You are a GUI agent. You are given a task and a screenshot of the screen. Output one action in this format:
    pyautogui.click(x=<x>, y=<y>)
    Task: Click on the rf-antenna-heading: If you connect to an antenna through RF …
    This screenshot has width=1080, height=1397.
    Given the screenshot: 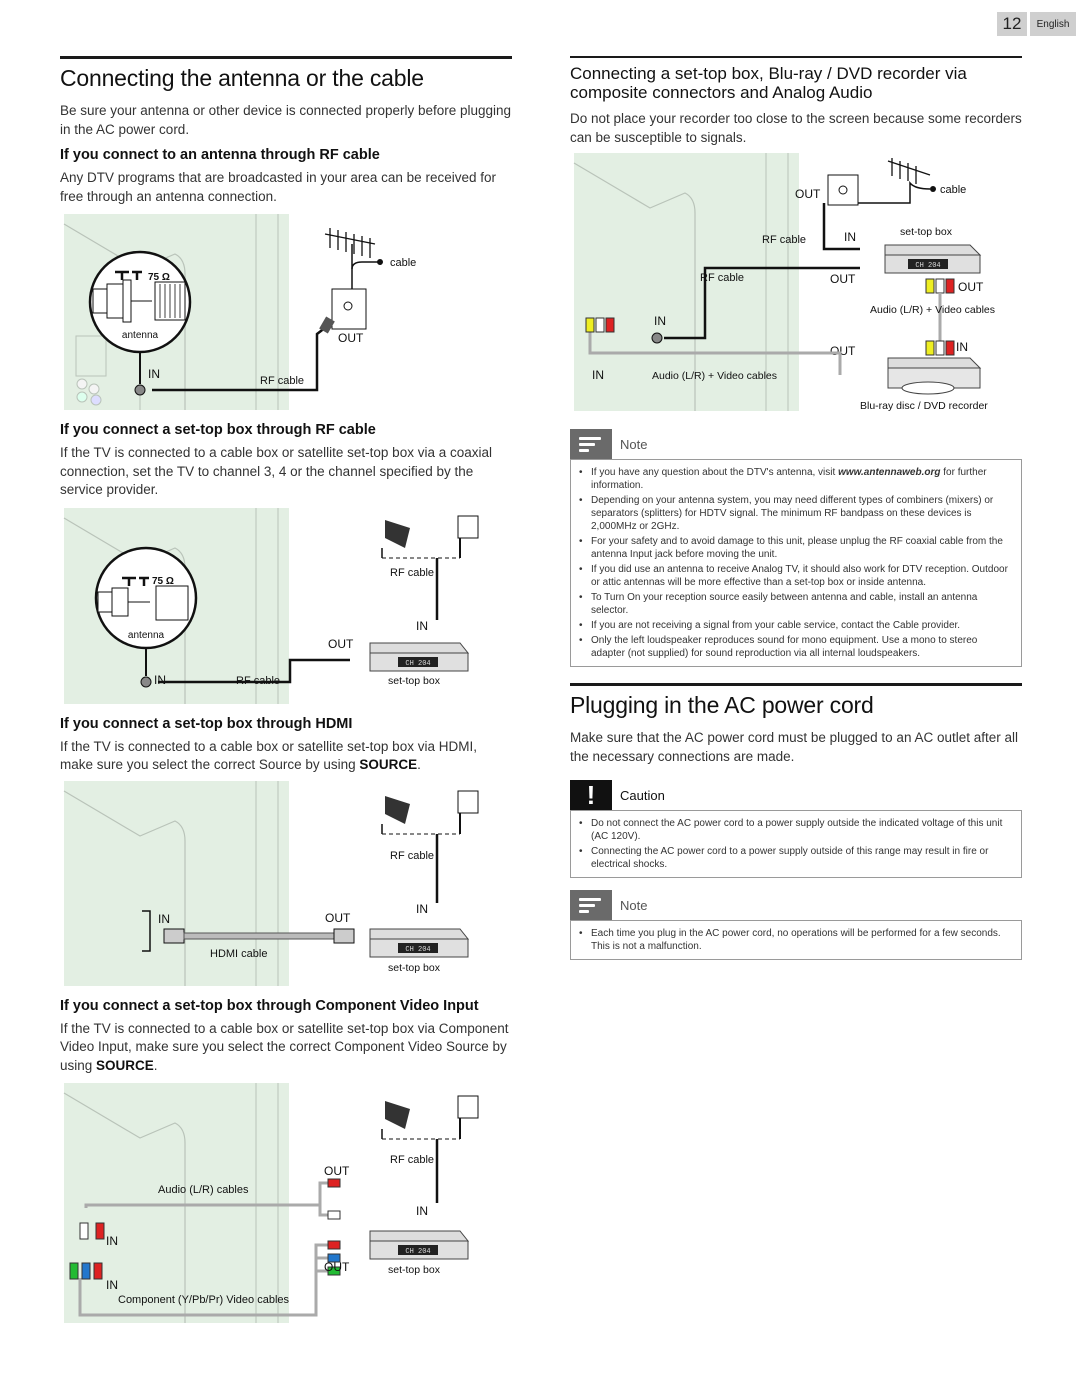 What is the action you would take?
    pyautogui.click(x=220, y=155)
    